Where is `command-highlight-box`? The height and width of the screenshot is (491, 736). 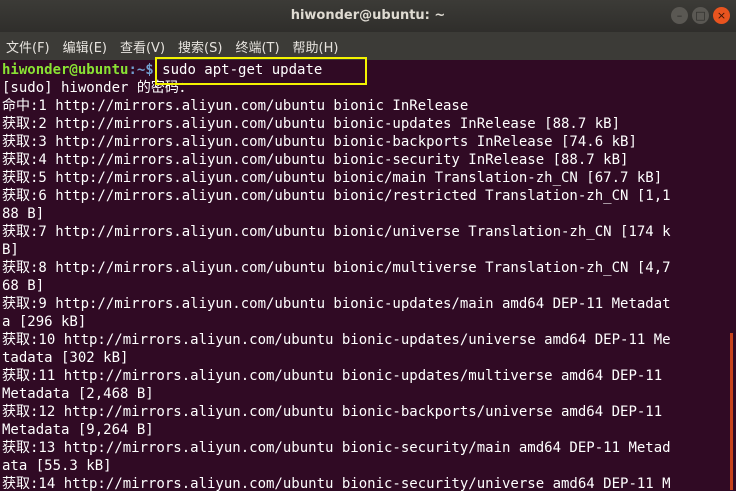 command-highlight-box is located at coordinates (261, 71).